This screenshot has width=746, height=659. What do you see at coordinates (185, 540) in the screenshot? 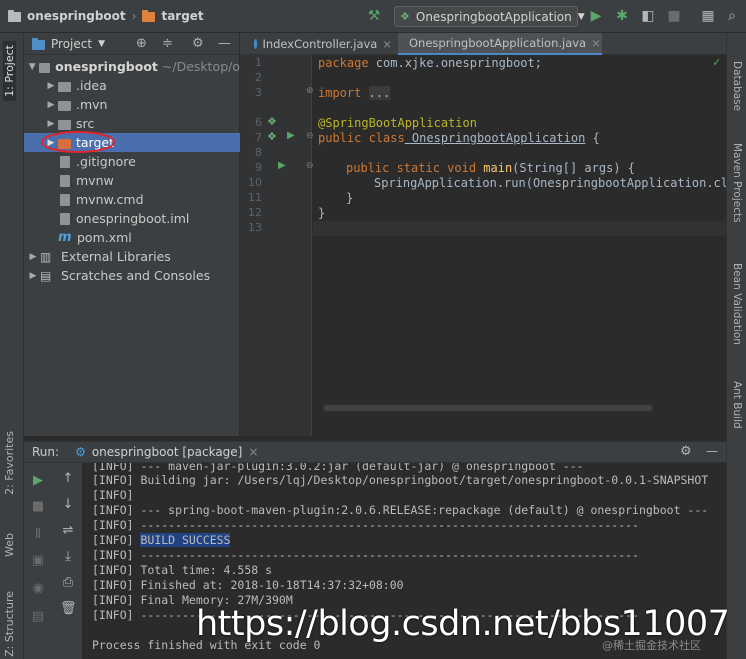
I see `build-success-text: BUILD SUCCESS` at bounding box center [185, 540].